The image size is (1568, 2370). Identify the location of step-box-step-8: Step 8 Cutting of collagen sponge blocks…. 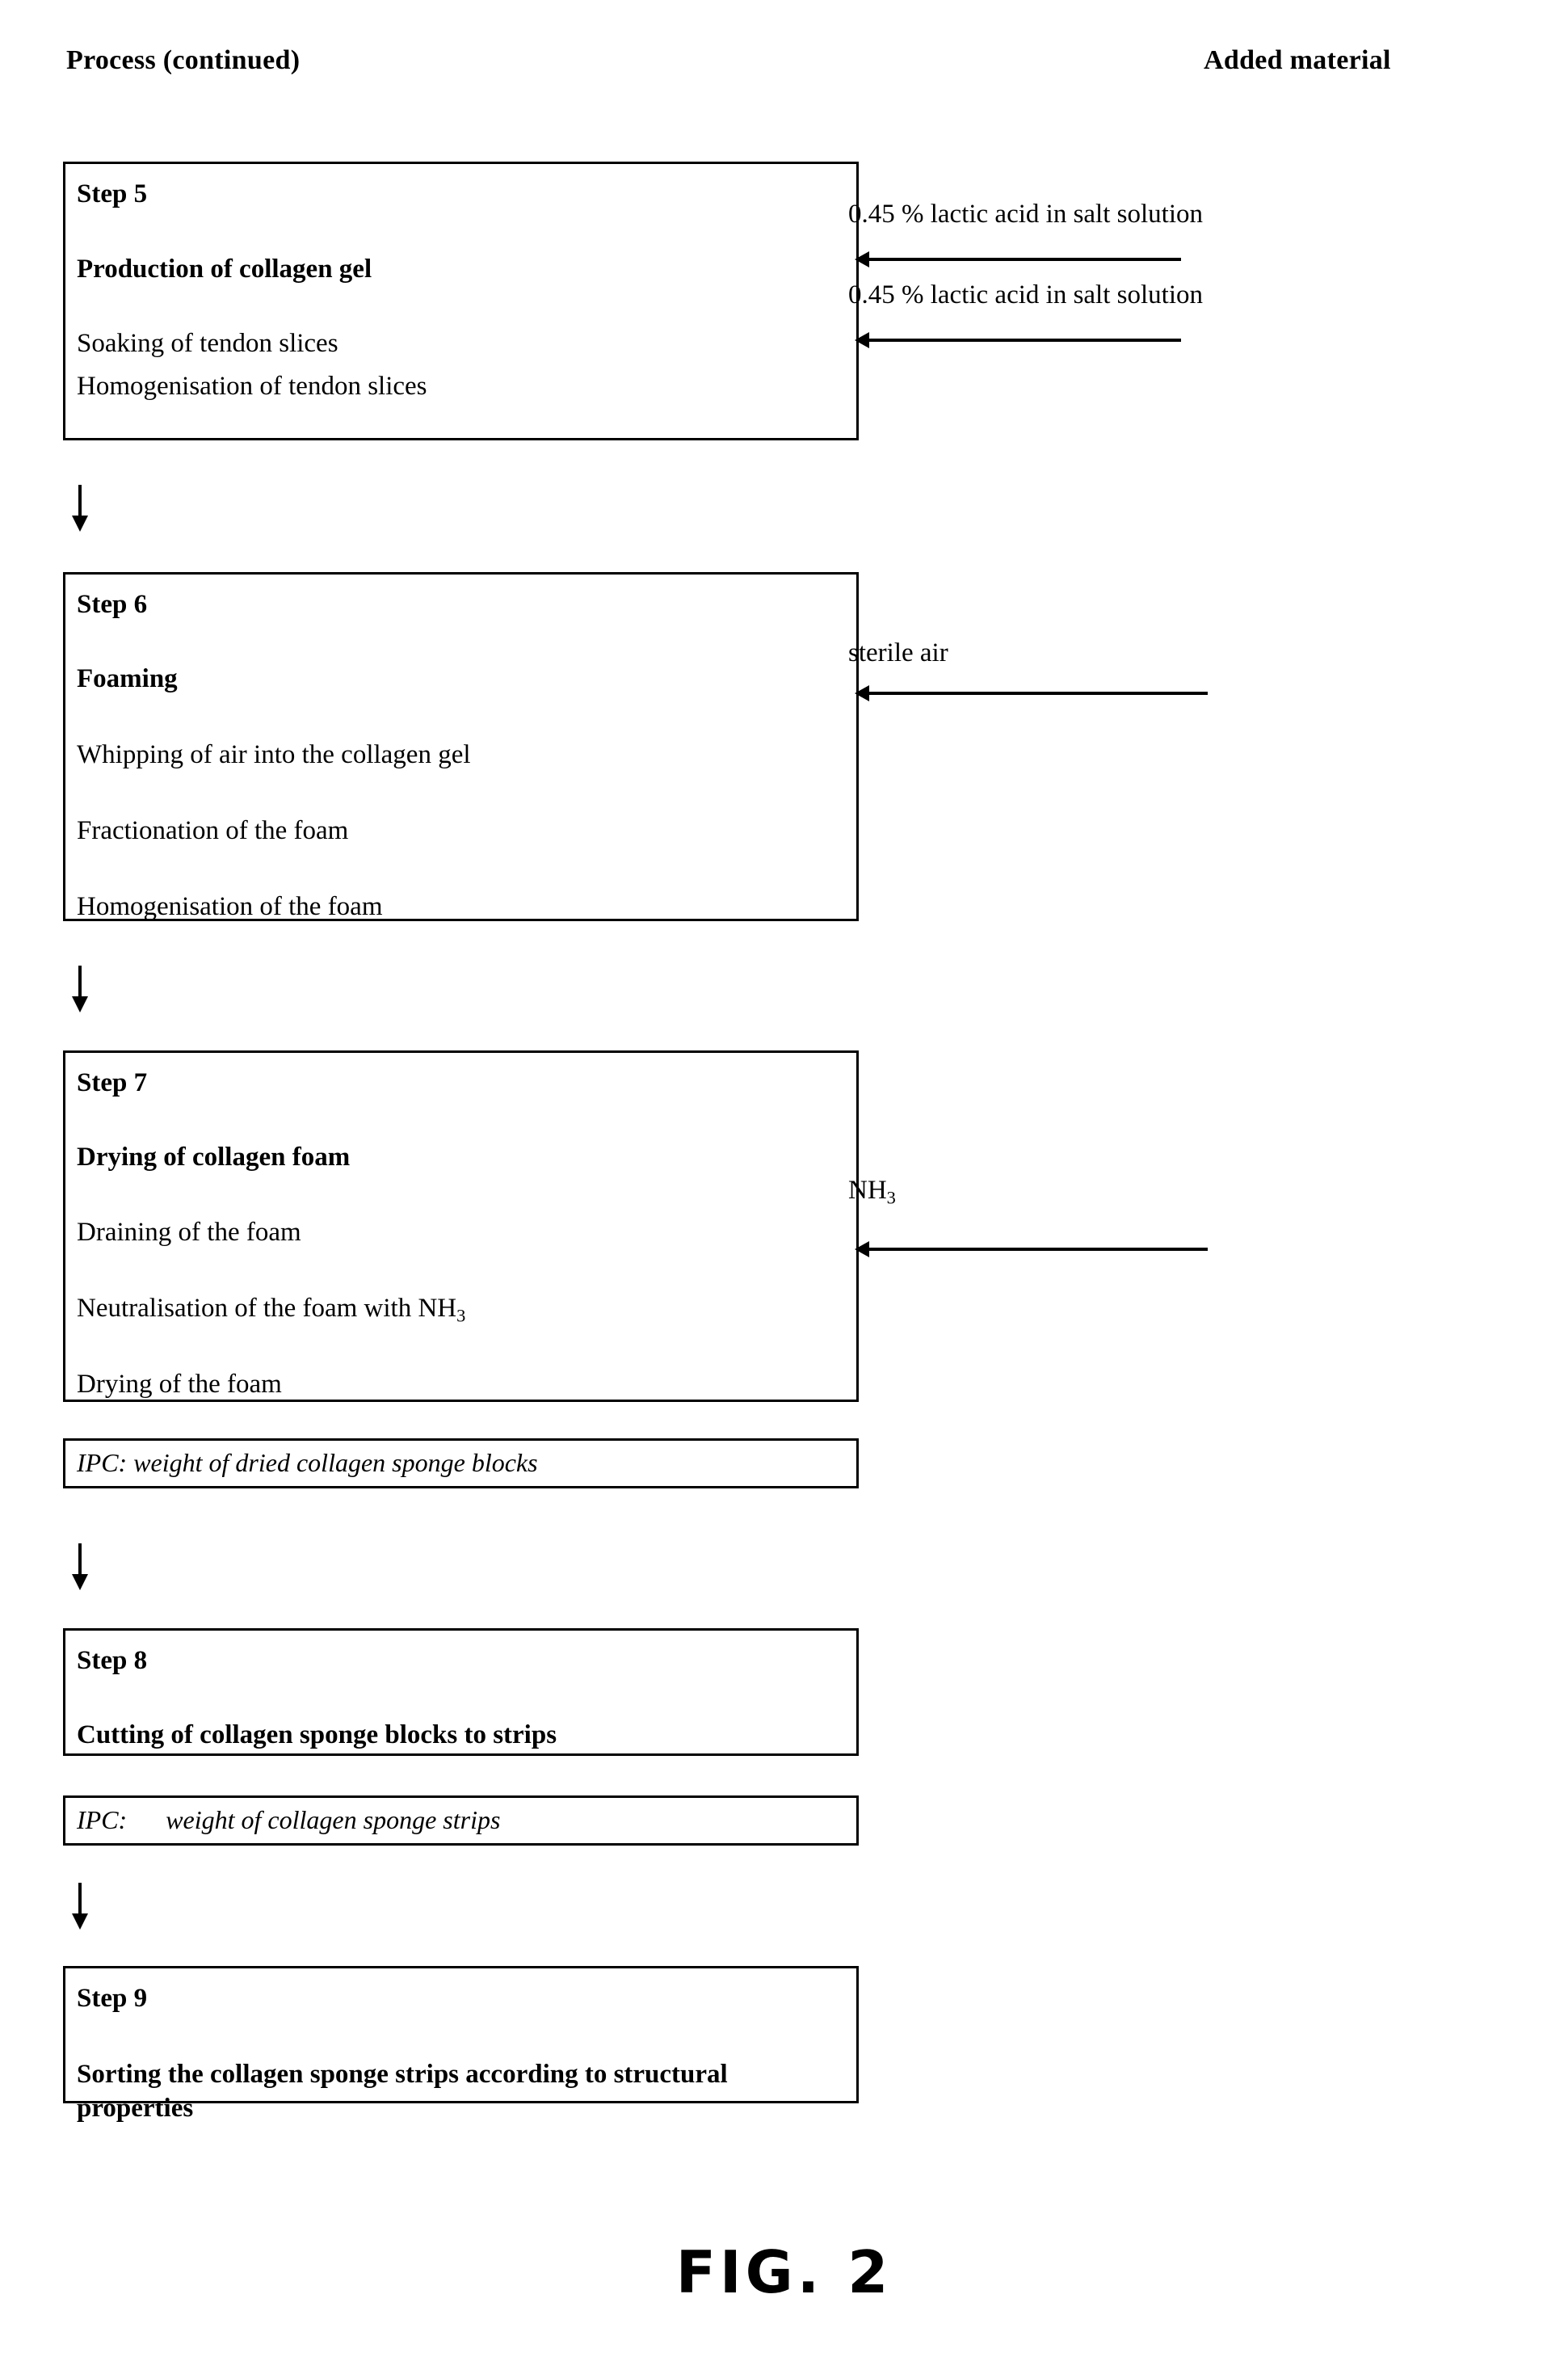
(461, 1692).